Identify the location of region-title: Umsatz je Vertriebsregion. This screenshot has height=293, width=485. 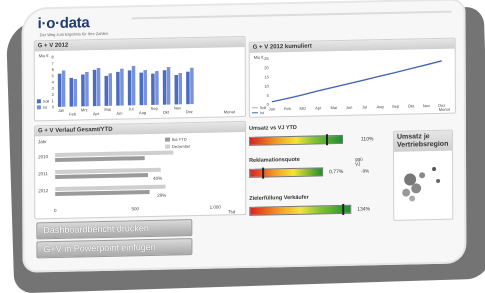
(423, 141).